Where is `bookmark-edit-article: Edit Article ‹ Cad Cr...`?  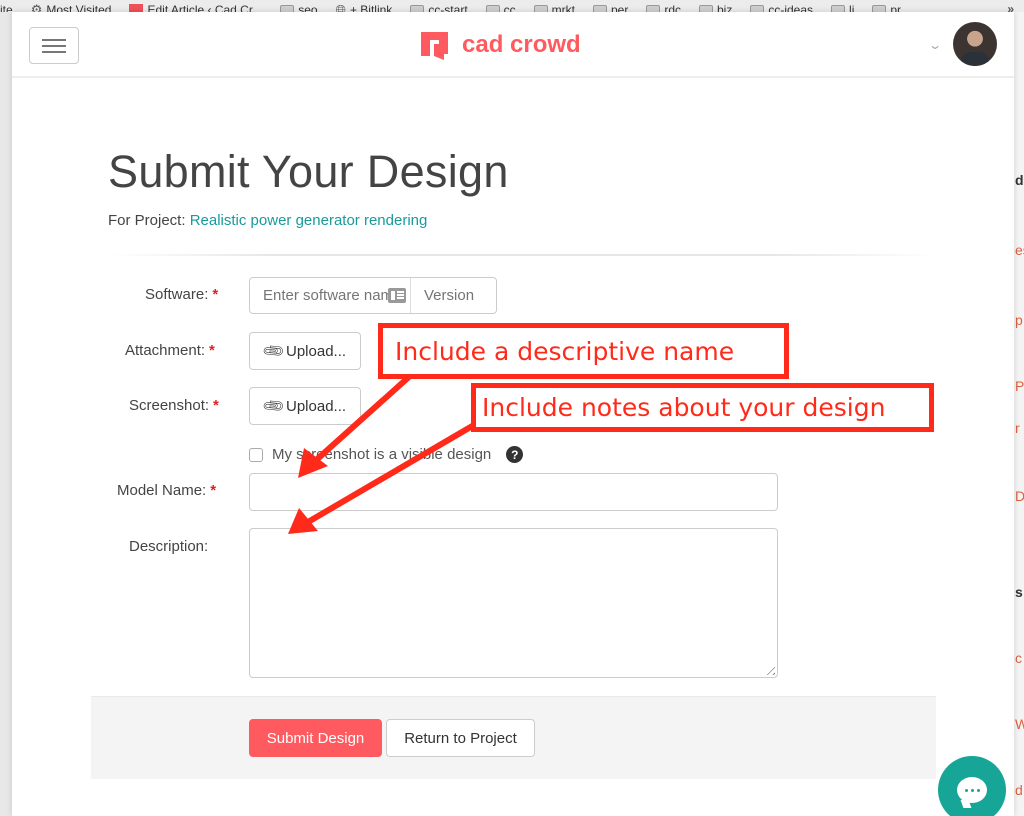 bookmark-edit-article: Edit Article ‹ Cad Cr... is located at coordinates (195, 8).